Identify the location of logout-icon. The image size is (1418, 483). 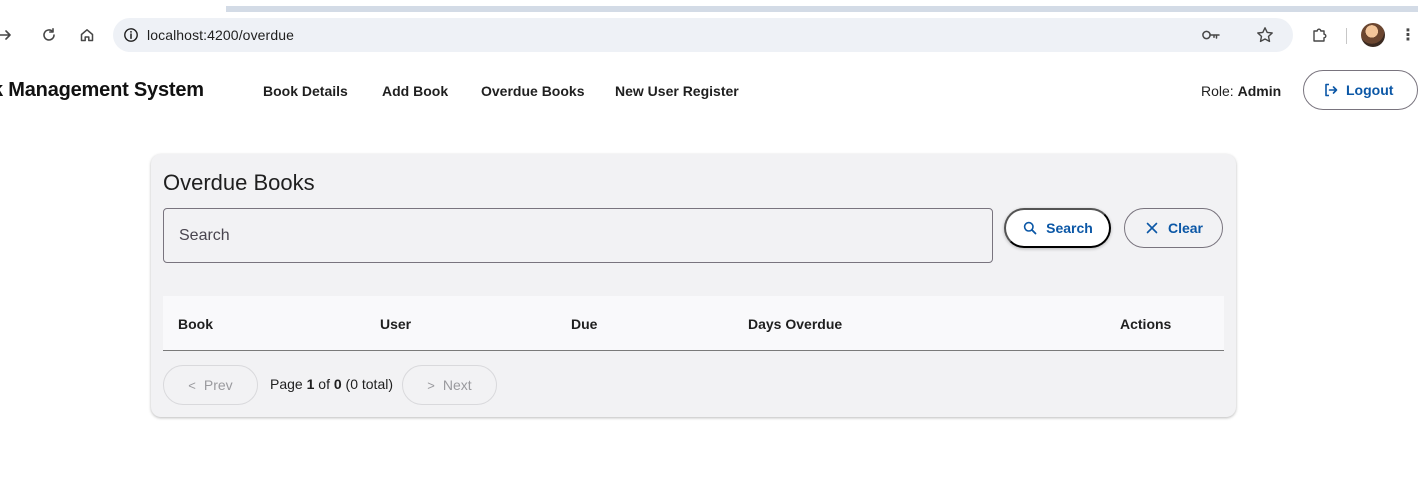
(1331, 90).